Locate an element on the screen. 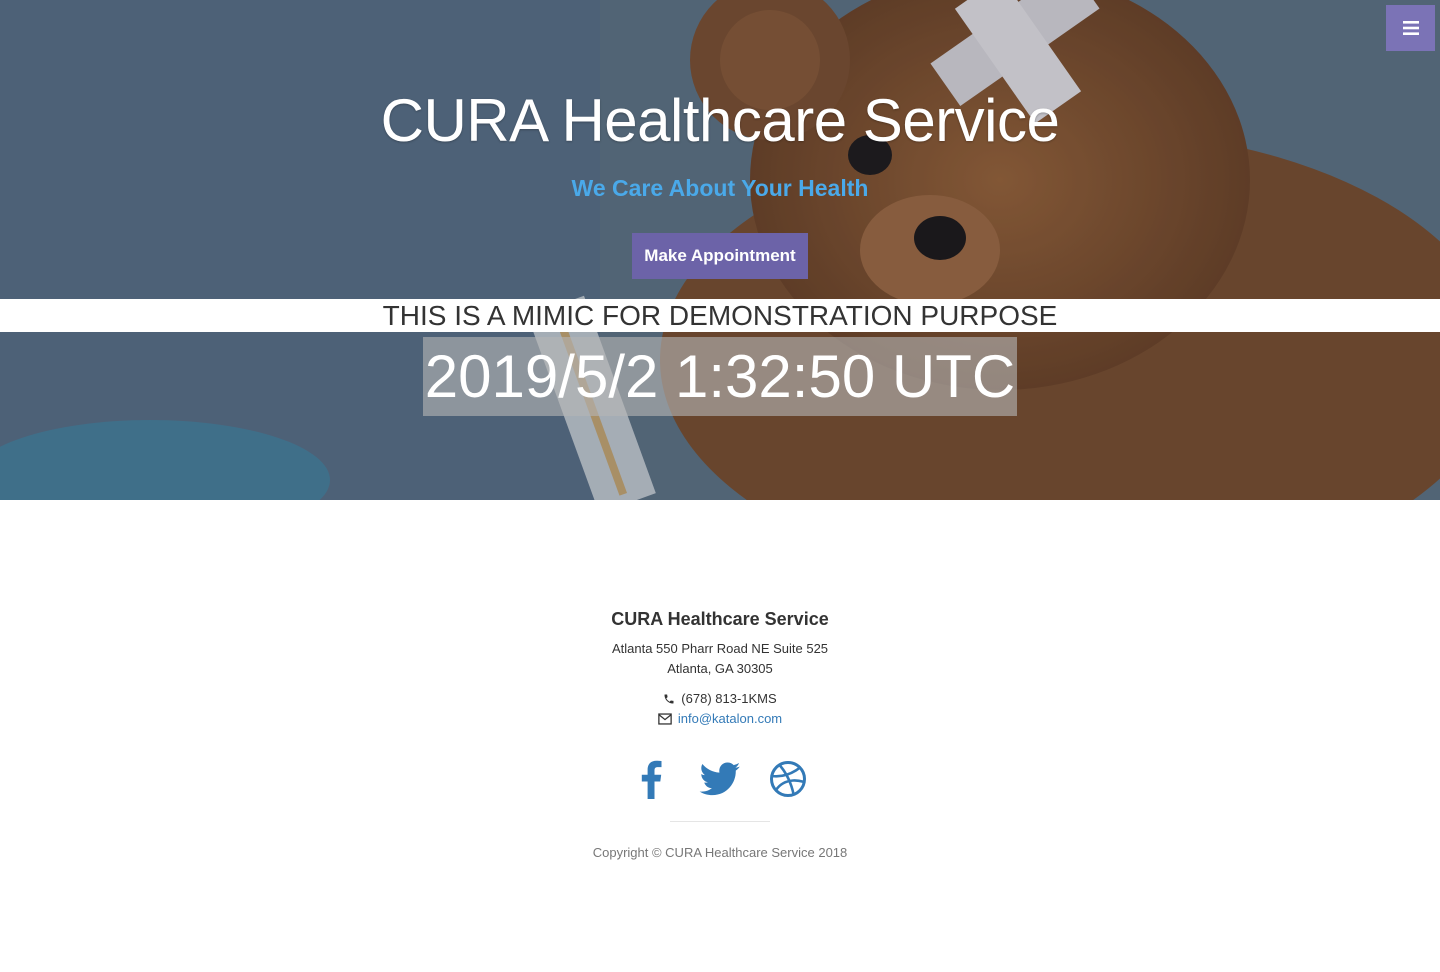 The image size is (1440, 972). facebook-link is located at coordinates (652, 779).